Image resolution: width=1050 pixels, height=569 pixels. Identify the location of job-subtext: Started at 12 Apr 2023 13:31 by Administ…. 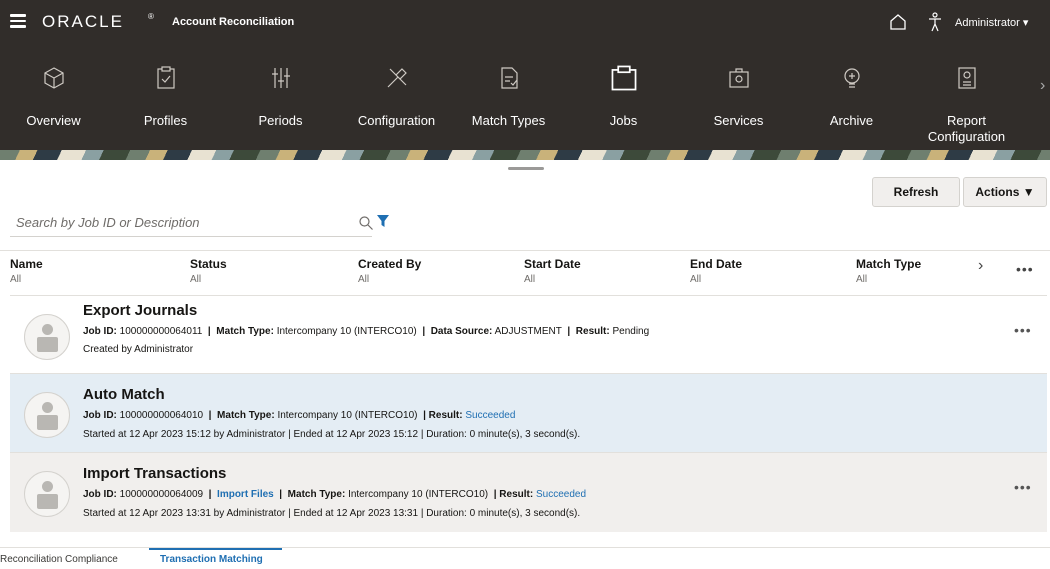
(332, 513).